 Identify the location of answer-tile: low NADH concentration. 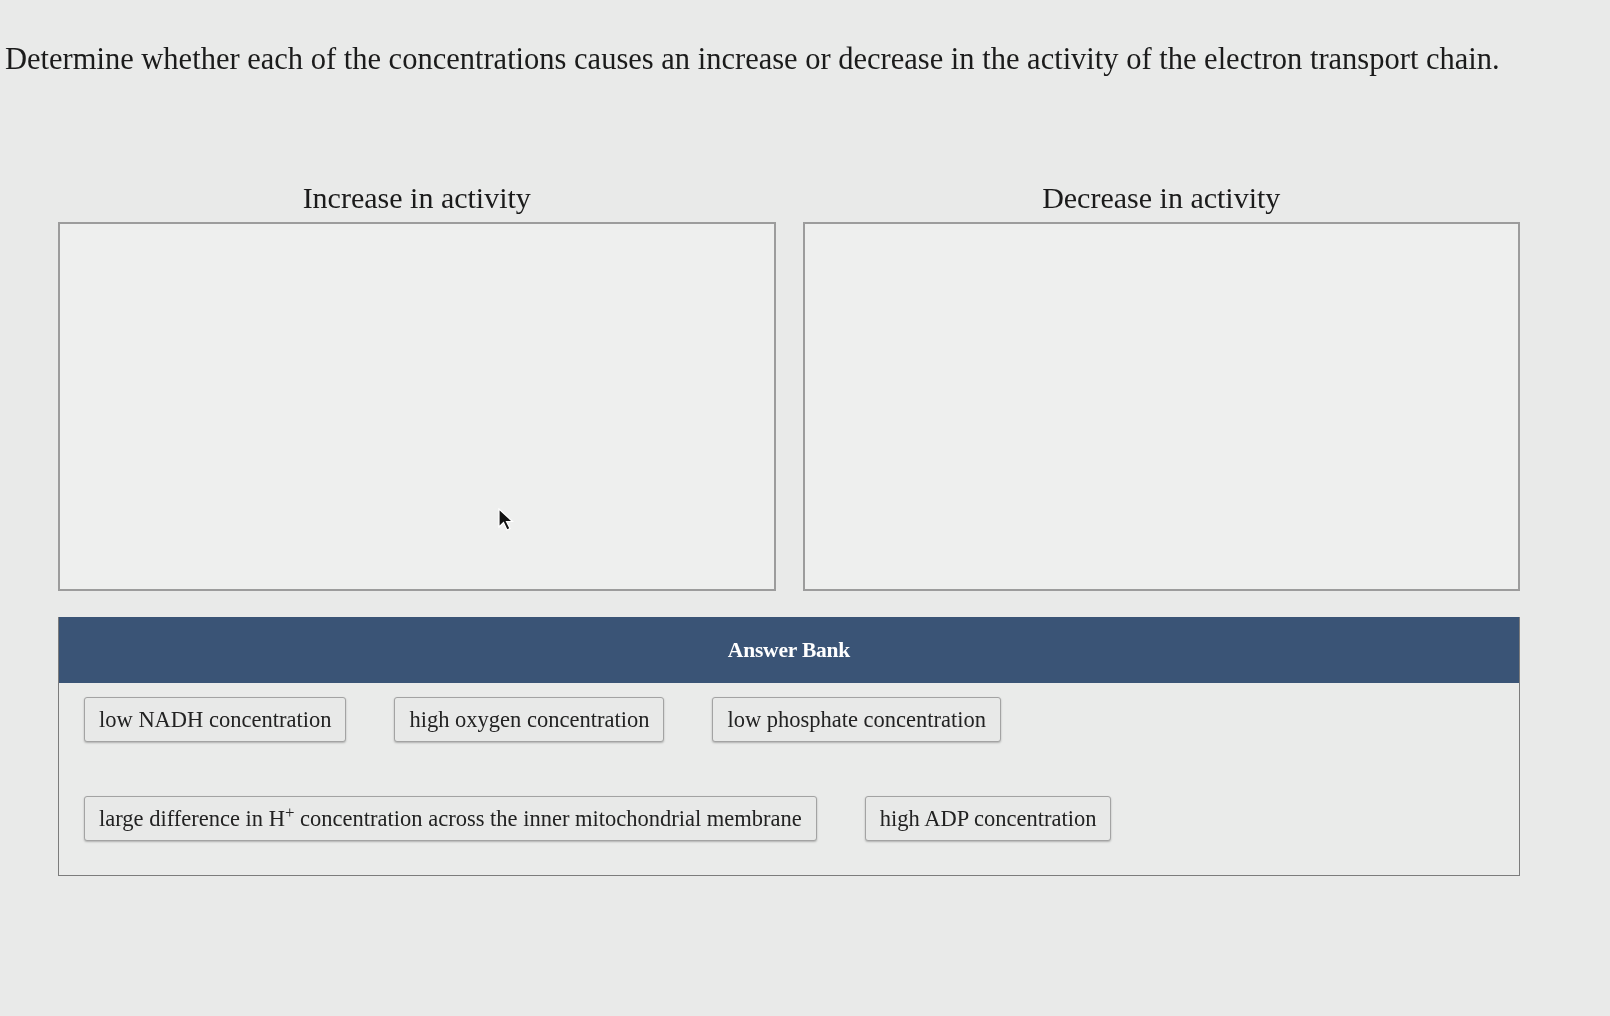
(215, 719).